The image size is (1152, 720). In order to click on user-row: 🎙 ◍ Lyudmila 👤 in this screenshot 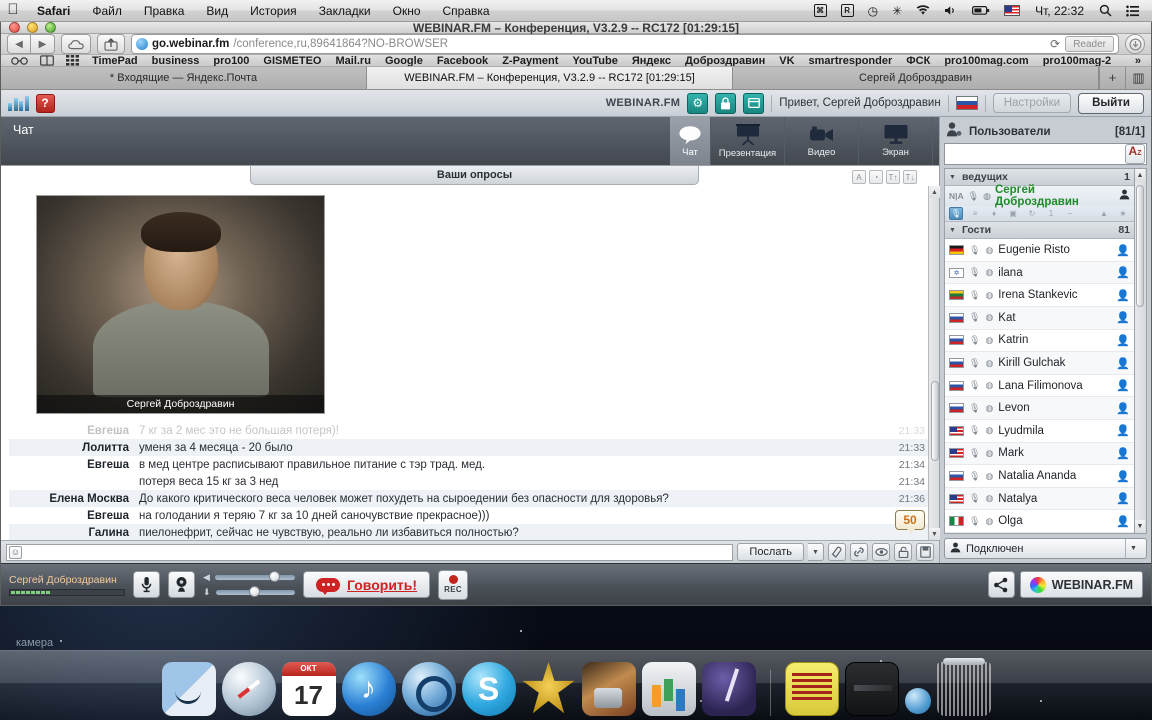, I will do `click(1039, 431)`.